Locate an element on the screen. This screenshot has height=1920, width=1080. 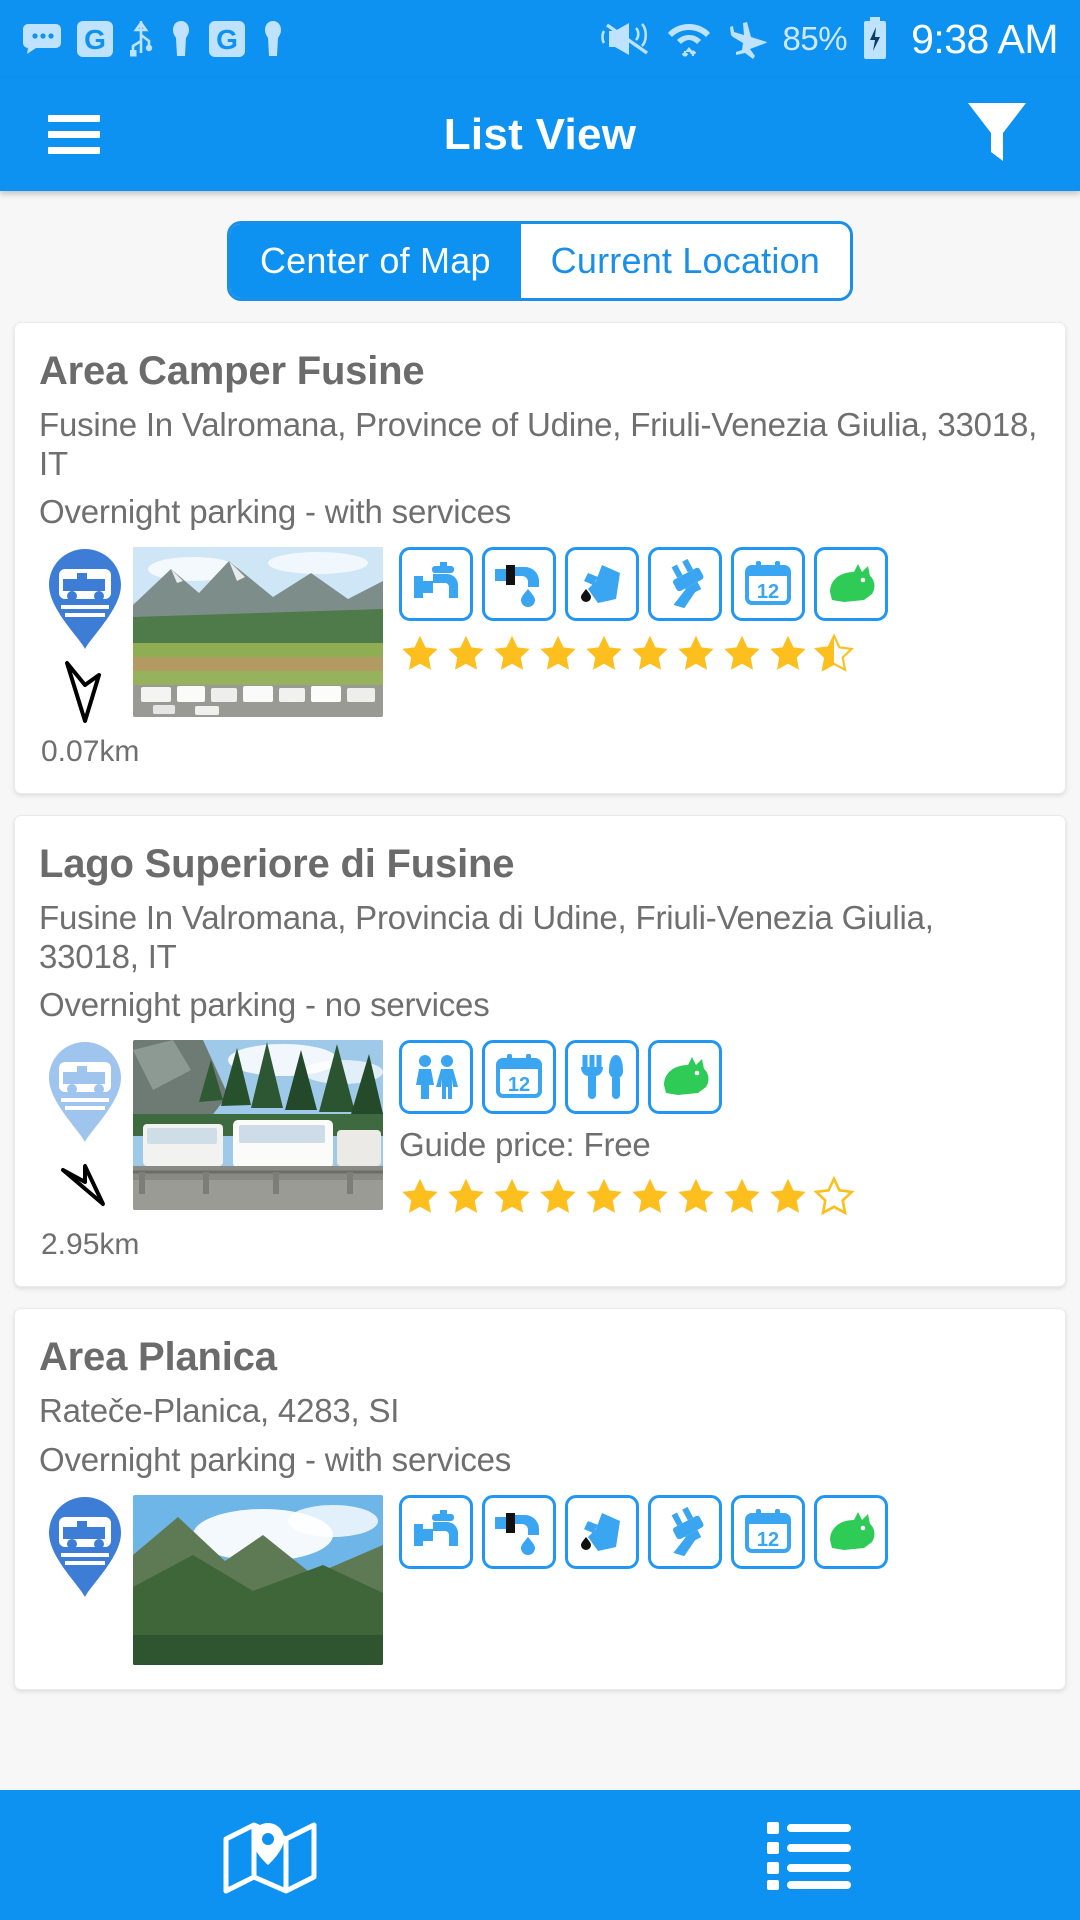
page-title: List View is located at coordinates (540, 134).